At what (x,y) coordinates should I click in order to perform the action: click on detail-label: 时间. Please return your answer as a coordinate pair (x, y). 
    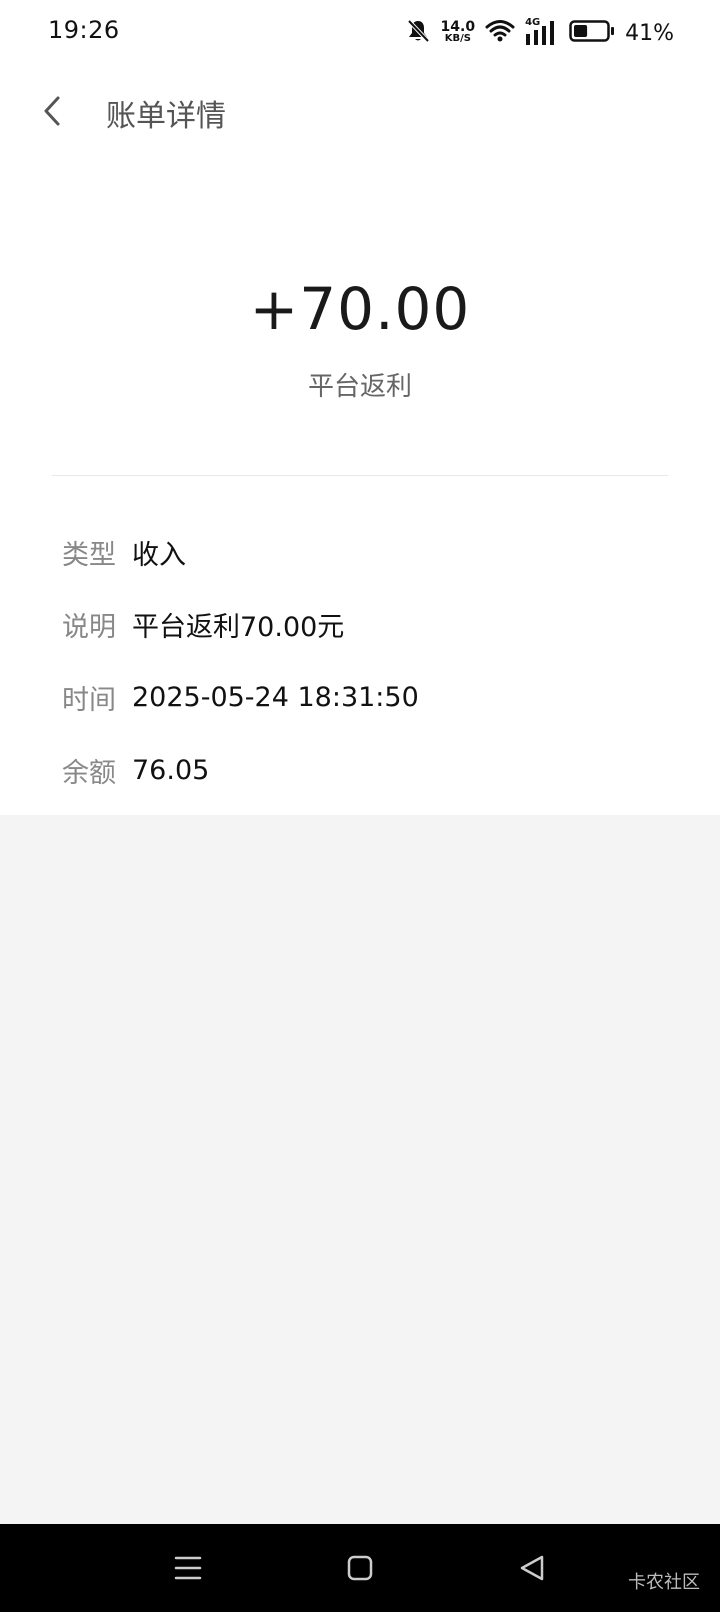
    Looking at the image, I should click on (89, 700).